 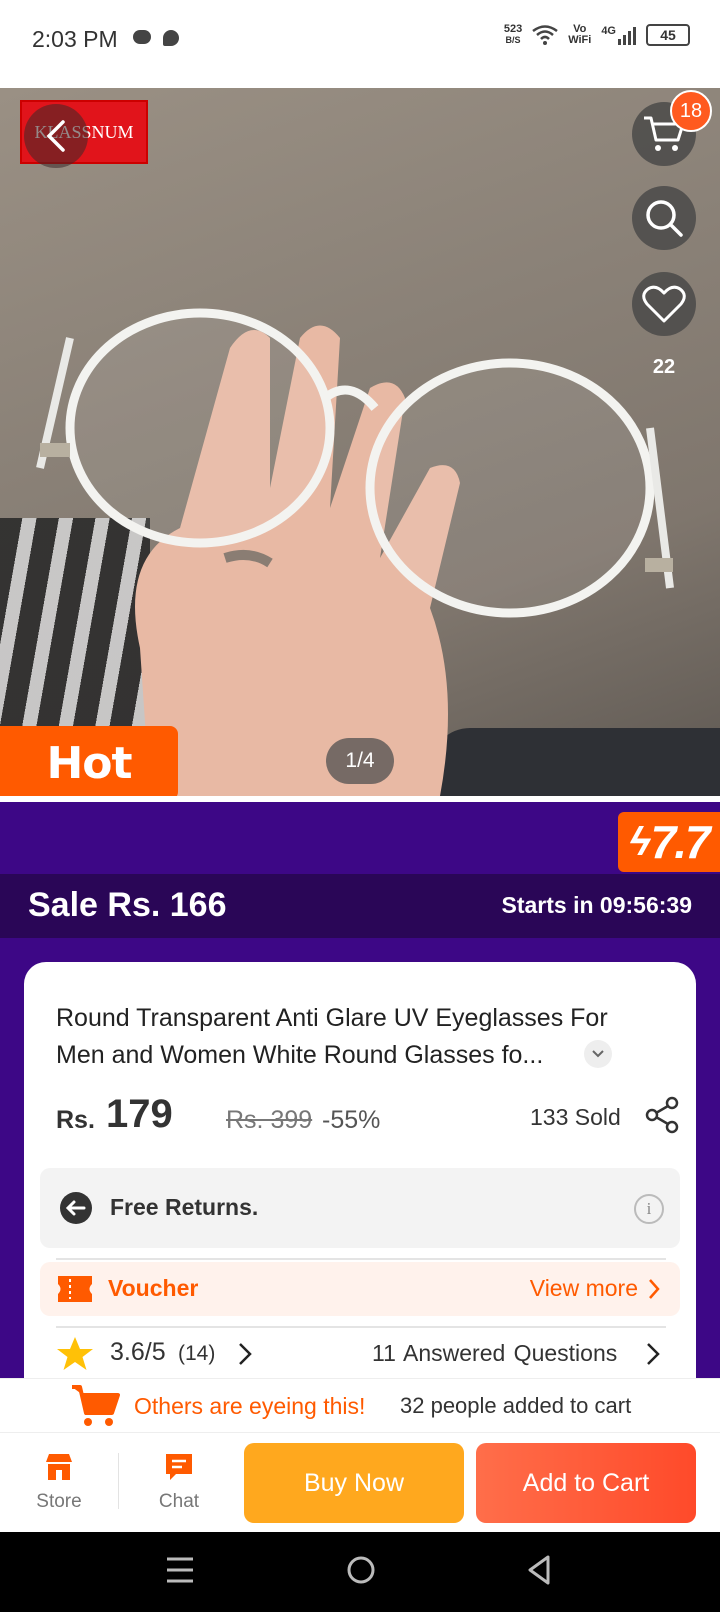 I want to click on current-price: 179, so click(x=139, y=1114).